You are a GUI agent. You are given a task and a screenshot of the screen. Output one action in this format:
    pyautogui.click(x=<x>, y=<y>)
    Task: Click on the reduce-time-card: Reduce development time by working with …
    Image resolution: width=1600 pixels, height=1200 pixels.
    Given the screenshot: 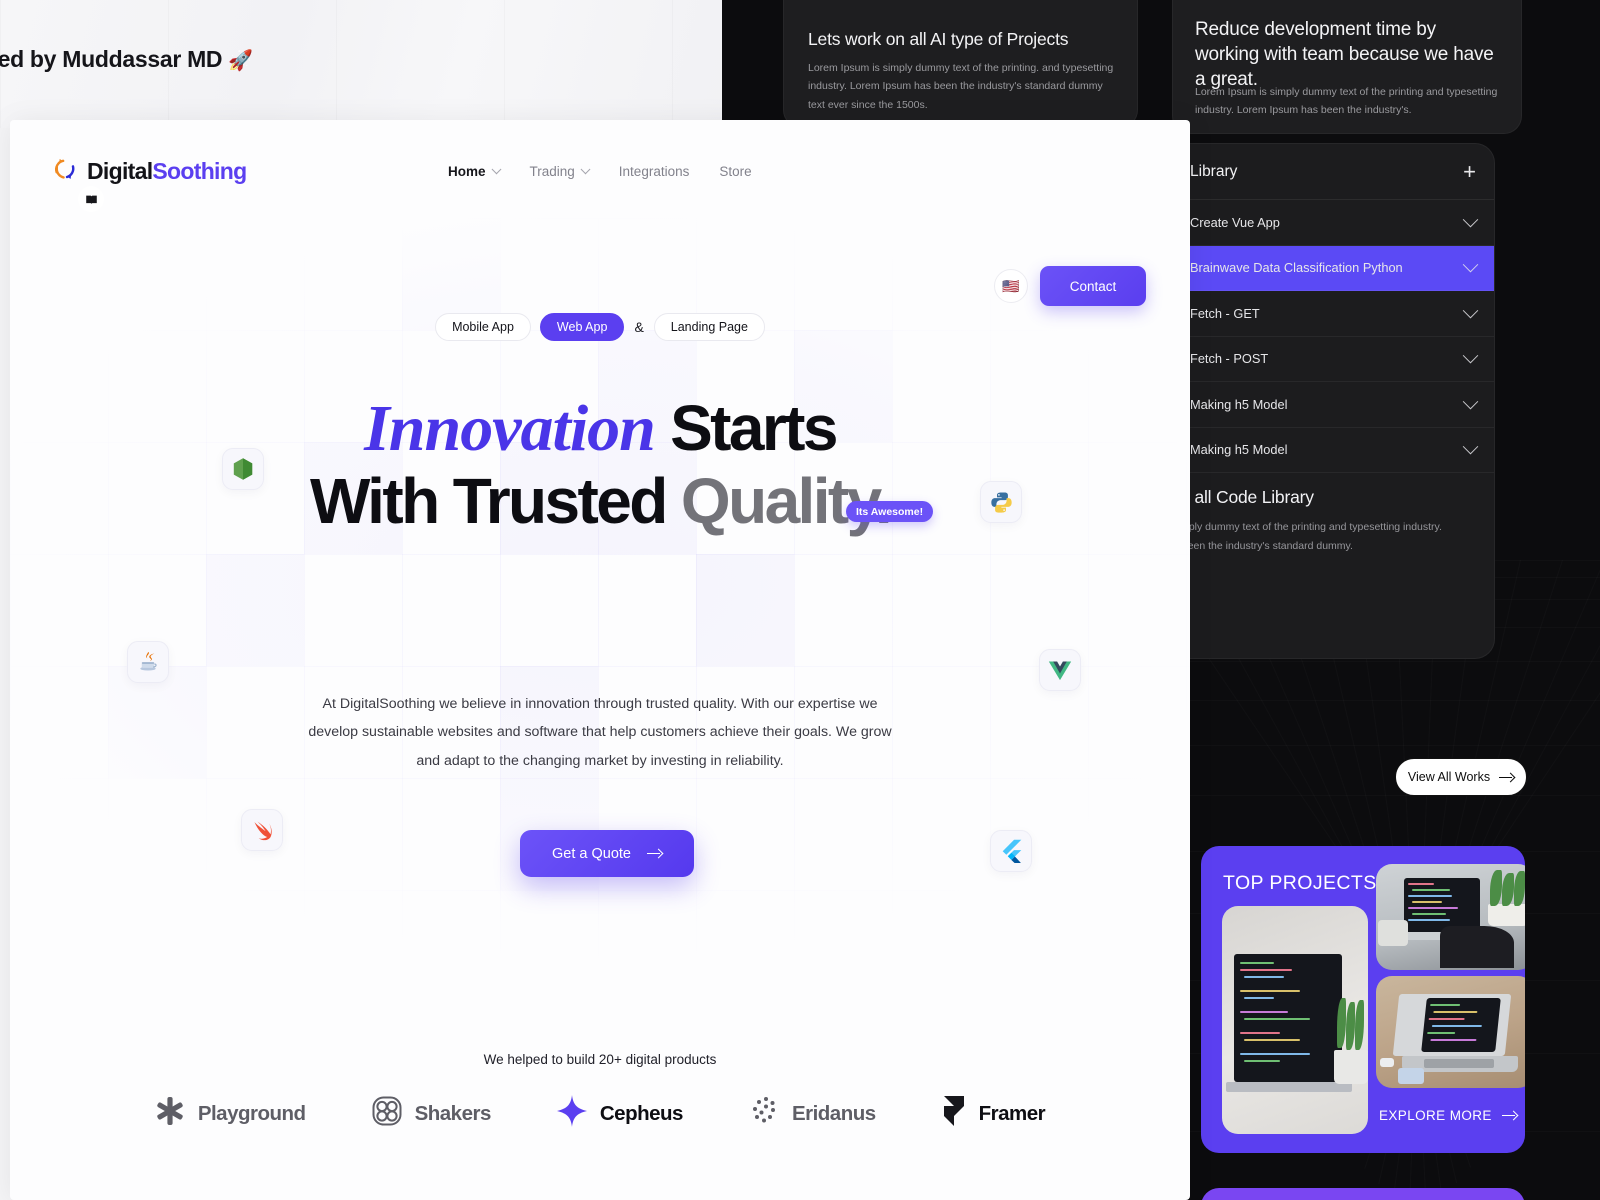 What is the action you would take?
    pyautogui.click(x=1347, y=67)
    